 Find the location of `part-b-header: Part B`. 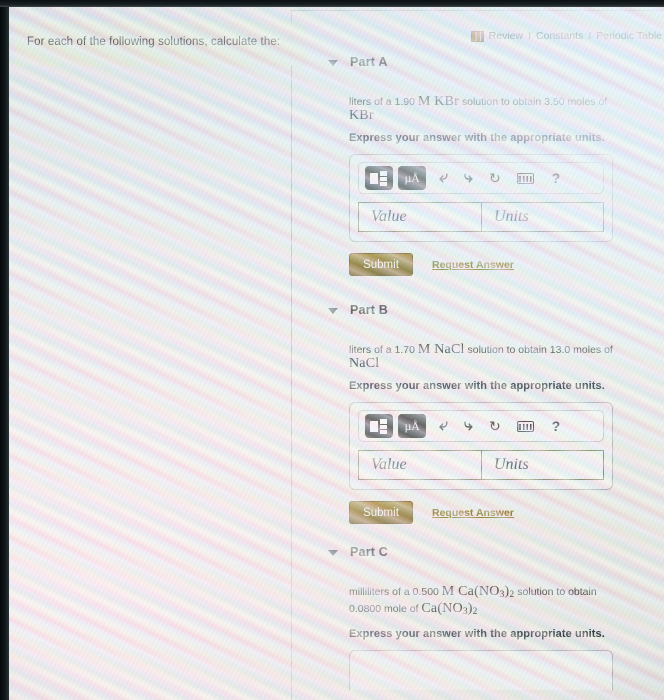

part-b-header: Part B is located at coordinates (478, 310).